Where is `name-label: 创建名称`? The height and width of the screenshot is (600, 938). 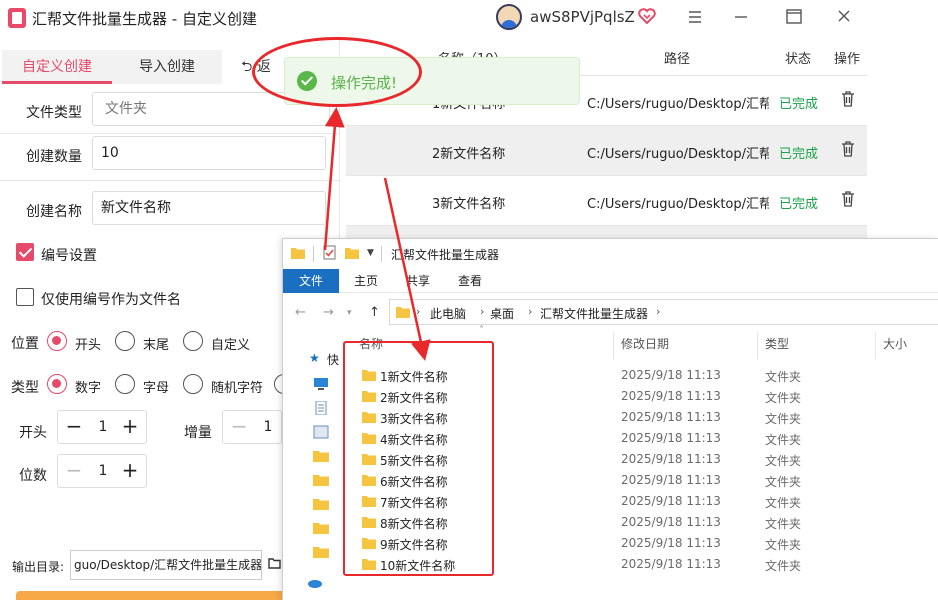
name-label: 创建名称 is located at coordinates (54, 212).